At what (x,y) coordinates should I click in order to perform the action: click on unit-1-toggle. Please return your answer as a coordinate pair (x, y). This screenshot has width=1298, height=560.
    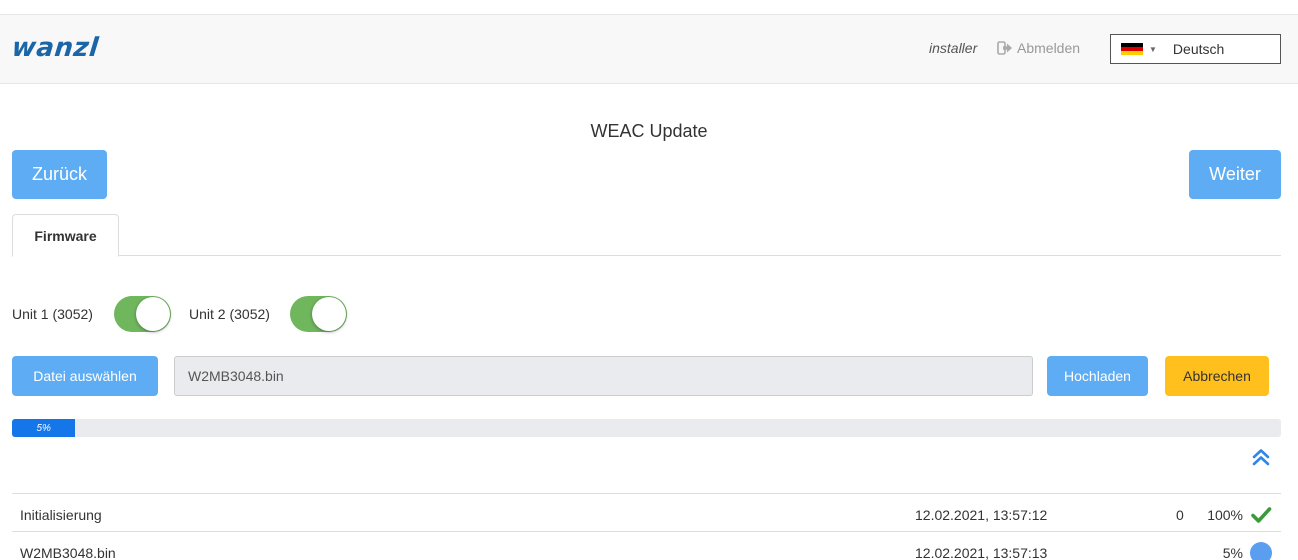
    Looking at the image, I should click on (142, 314).